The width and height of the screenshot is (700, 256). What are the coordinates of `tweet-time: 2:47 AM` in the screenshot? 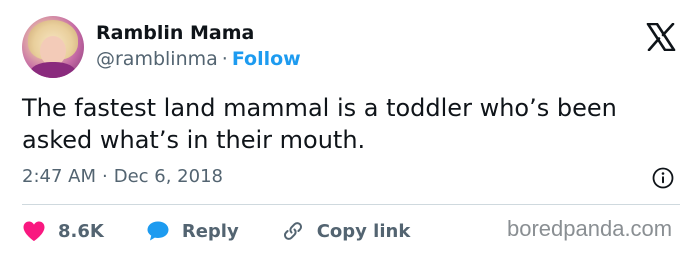 It's located at (59, 176).